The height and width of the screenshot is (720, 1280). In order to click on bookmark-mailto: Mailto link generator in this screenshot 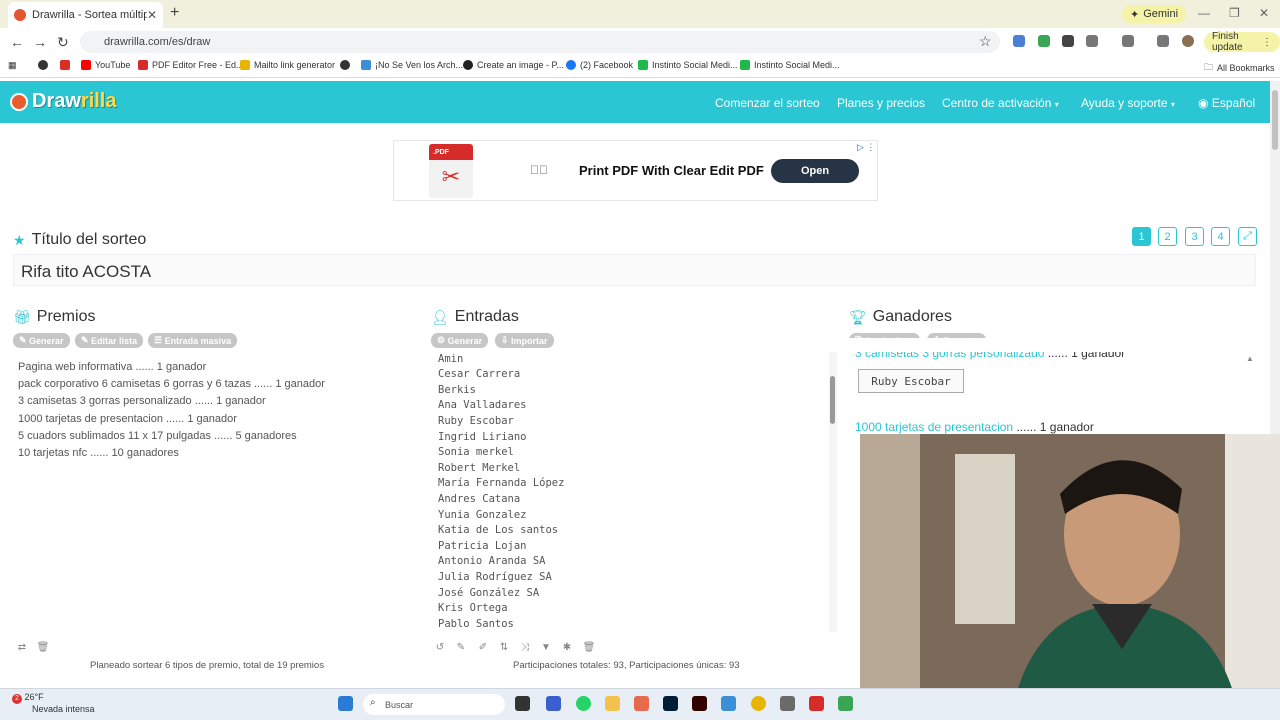, I will do `click(287, 65)`.